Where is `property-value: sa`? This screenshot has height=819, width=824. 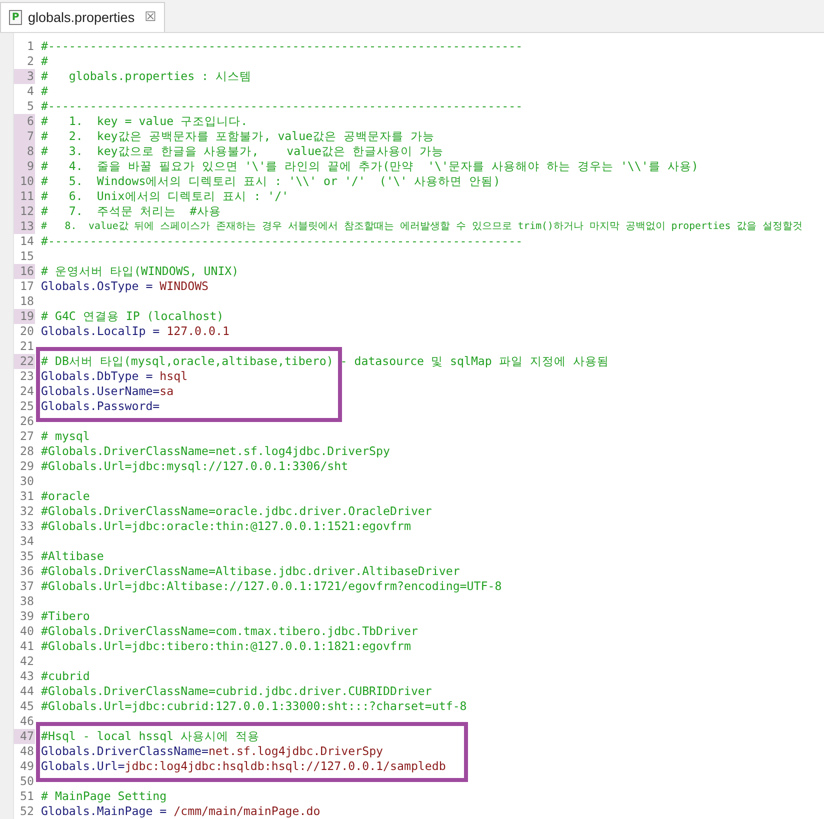 property-value: sa is located at coordinates (167, 391).